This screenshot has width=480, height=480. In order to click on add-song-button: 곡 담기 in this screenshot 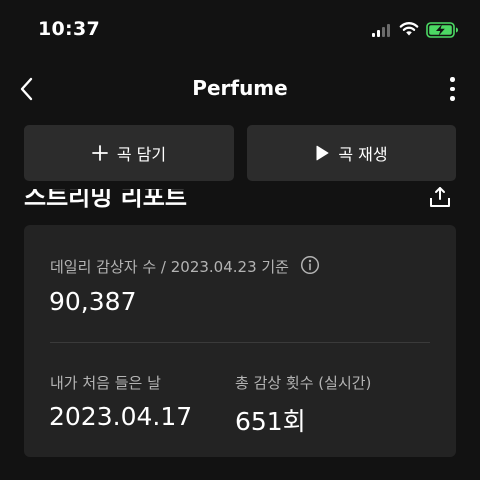, I will do `click(129, 153)`.